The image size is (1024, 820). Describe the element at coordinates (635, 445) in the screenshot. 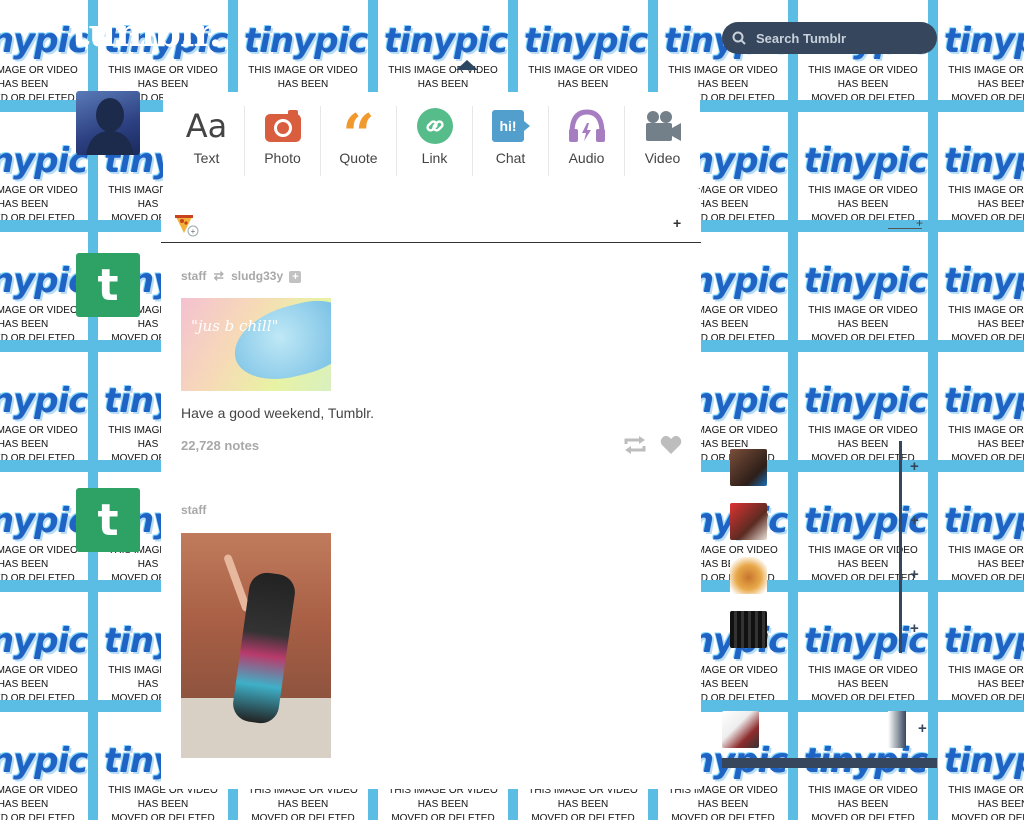

I see `reblog-button-icon` at that location.